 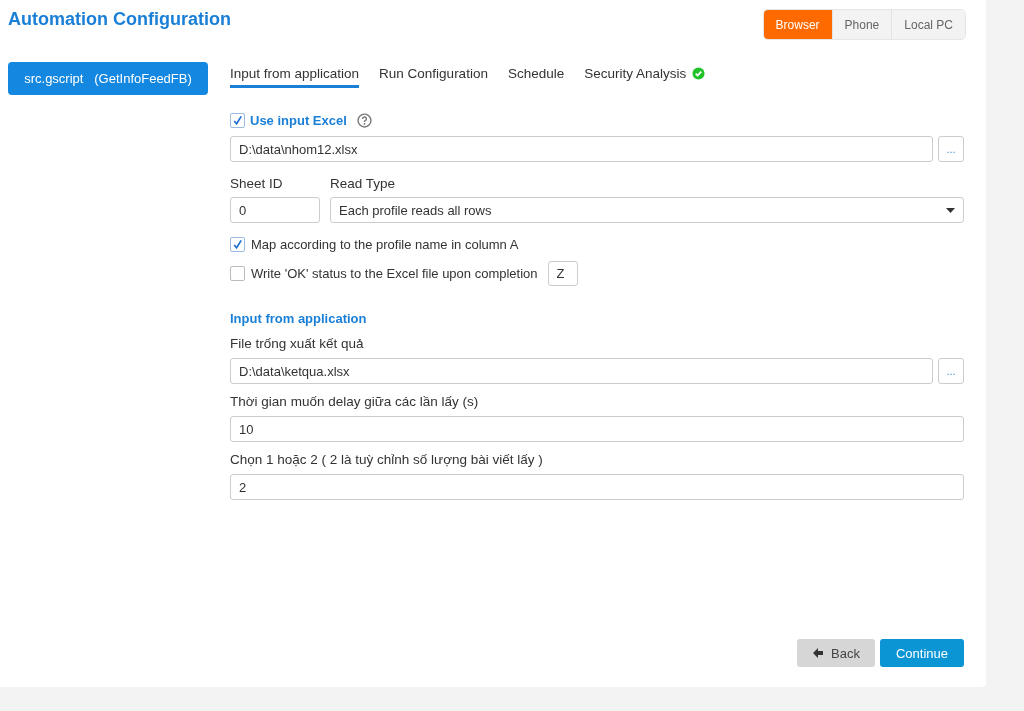 What do you see at coordinates (394, 273) in the screenshot?
I see `checkbox-label: Write 'OK' status to the Excel file upon completion` at bounding box center [394, 273].